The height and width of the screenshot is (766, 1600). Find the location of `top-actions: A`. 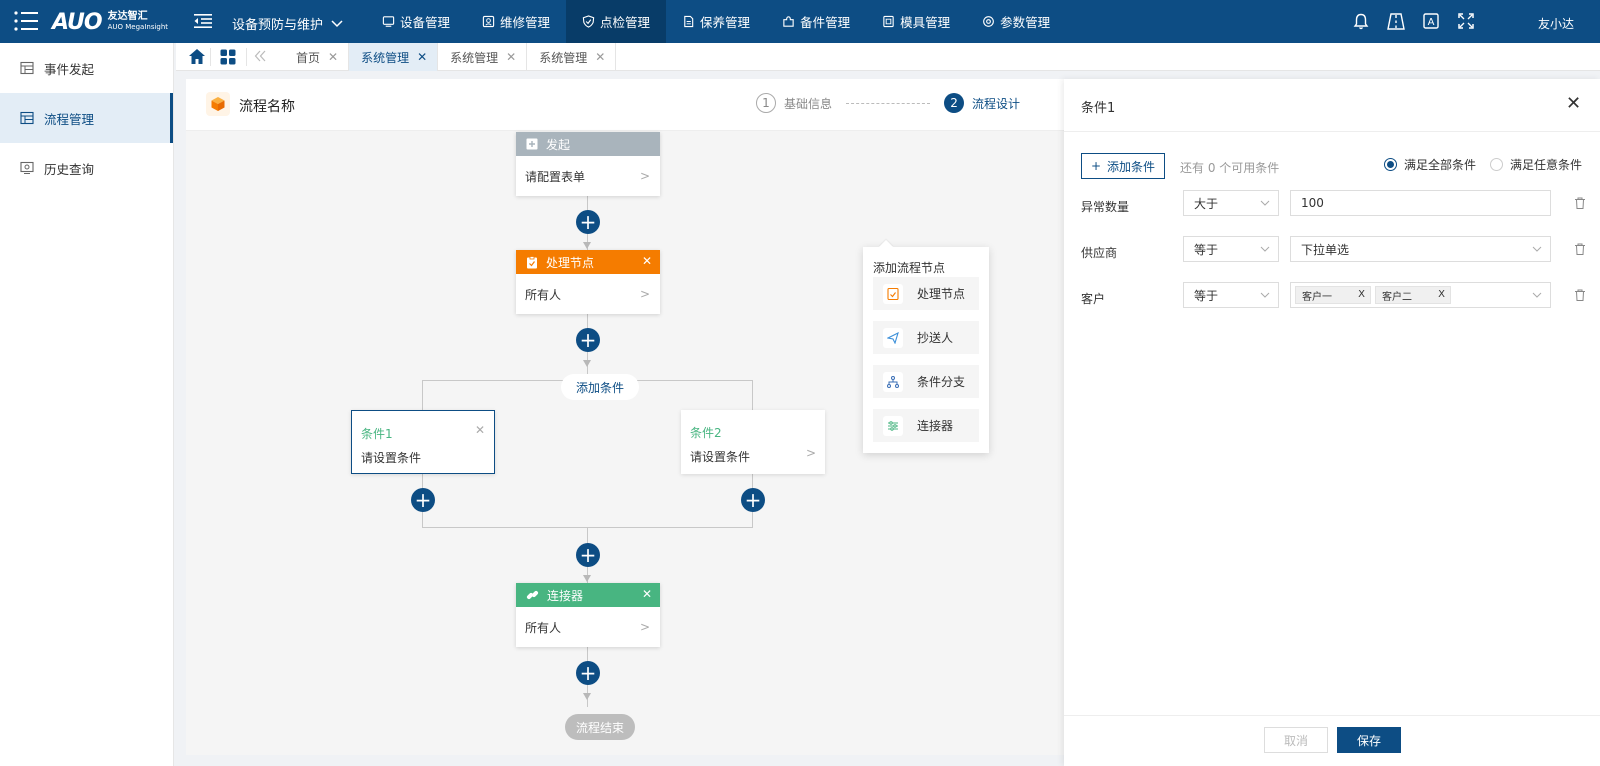

top-actions: A is located at coordinates (1413, 21).